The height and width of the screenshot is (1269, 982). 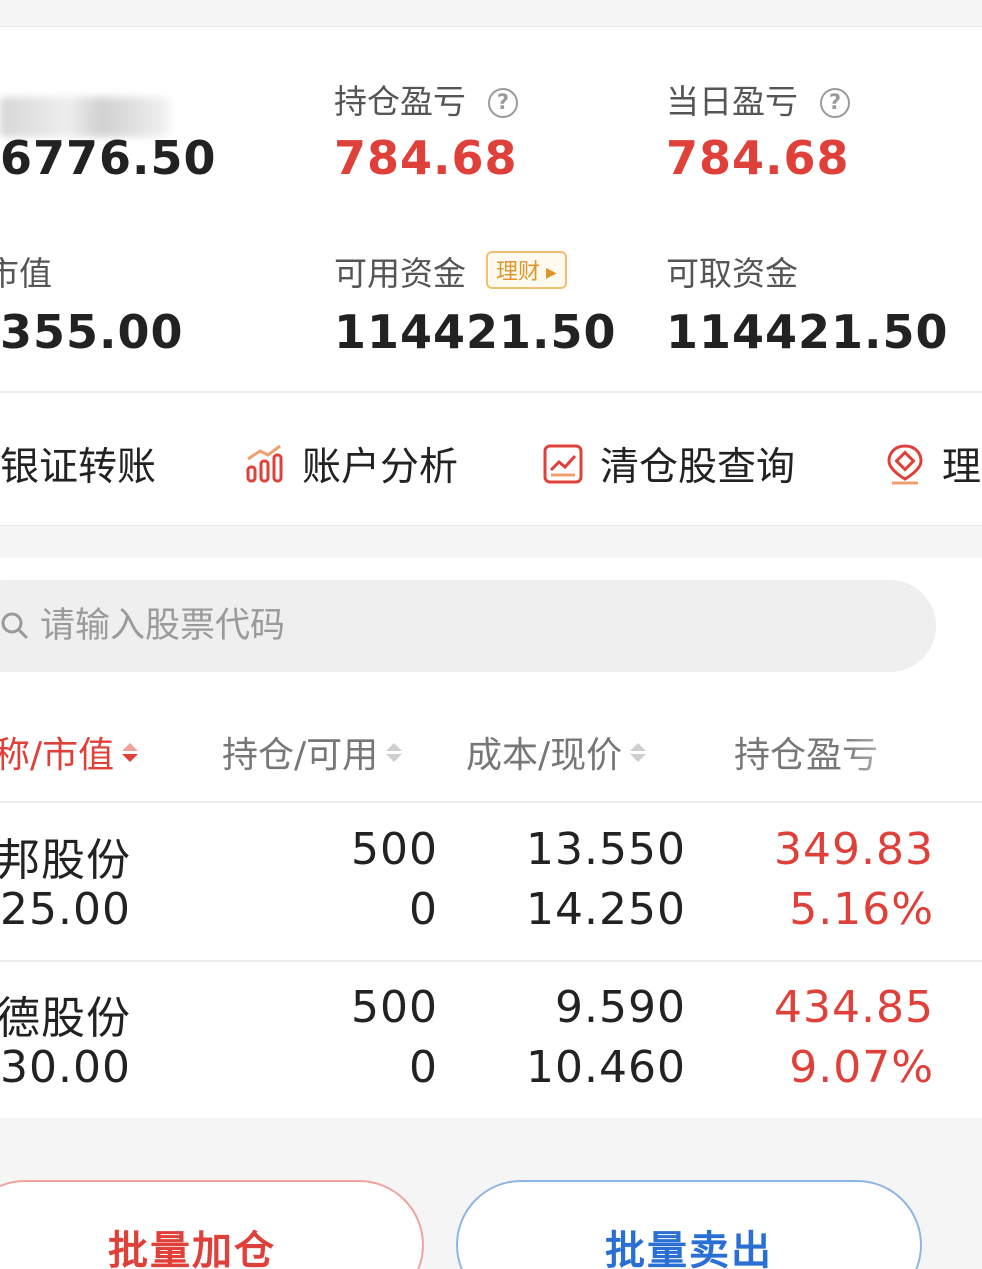 What do you see at coordinates (65, 1018) in the screenshot?
I see `stock-name: 德股份` at bounding box center [65, 1018].